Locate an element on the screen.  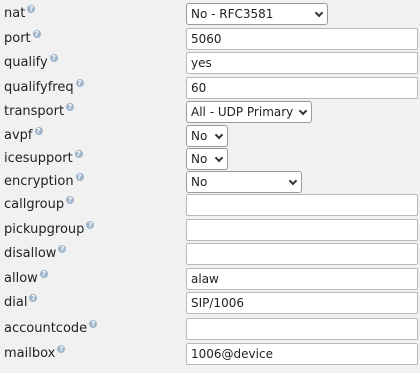
field-row-encryption: encryption? No is located at coordinates (210, 182).